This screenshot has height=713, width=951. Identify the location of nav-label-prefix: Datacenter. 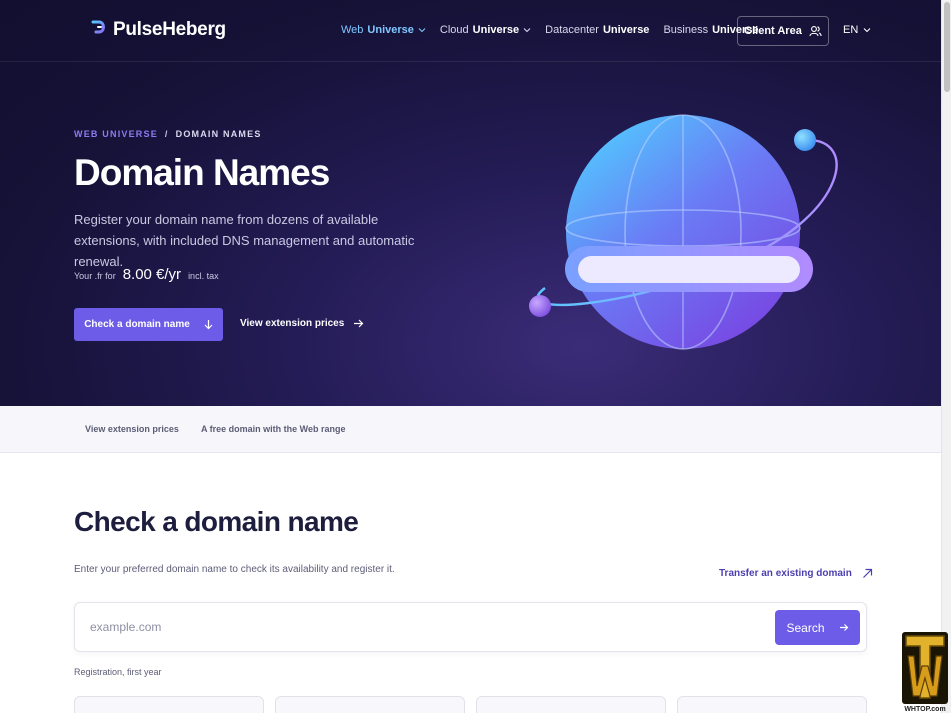
(572, 30).